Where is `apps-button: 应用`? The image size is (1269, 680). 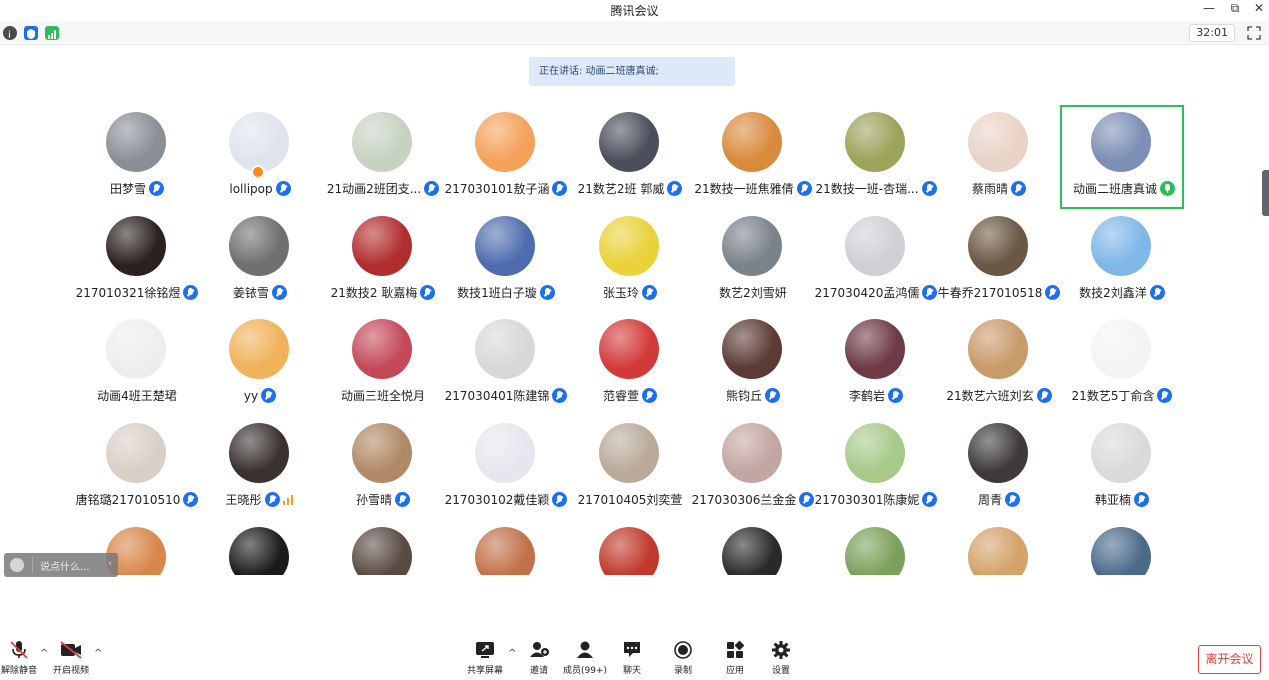 apps-button: 应用 is located at coordinates (735, 659).